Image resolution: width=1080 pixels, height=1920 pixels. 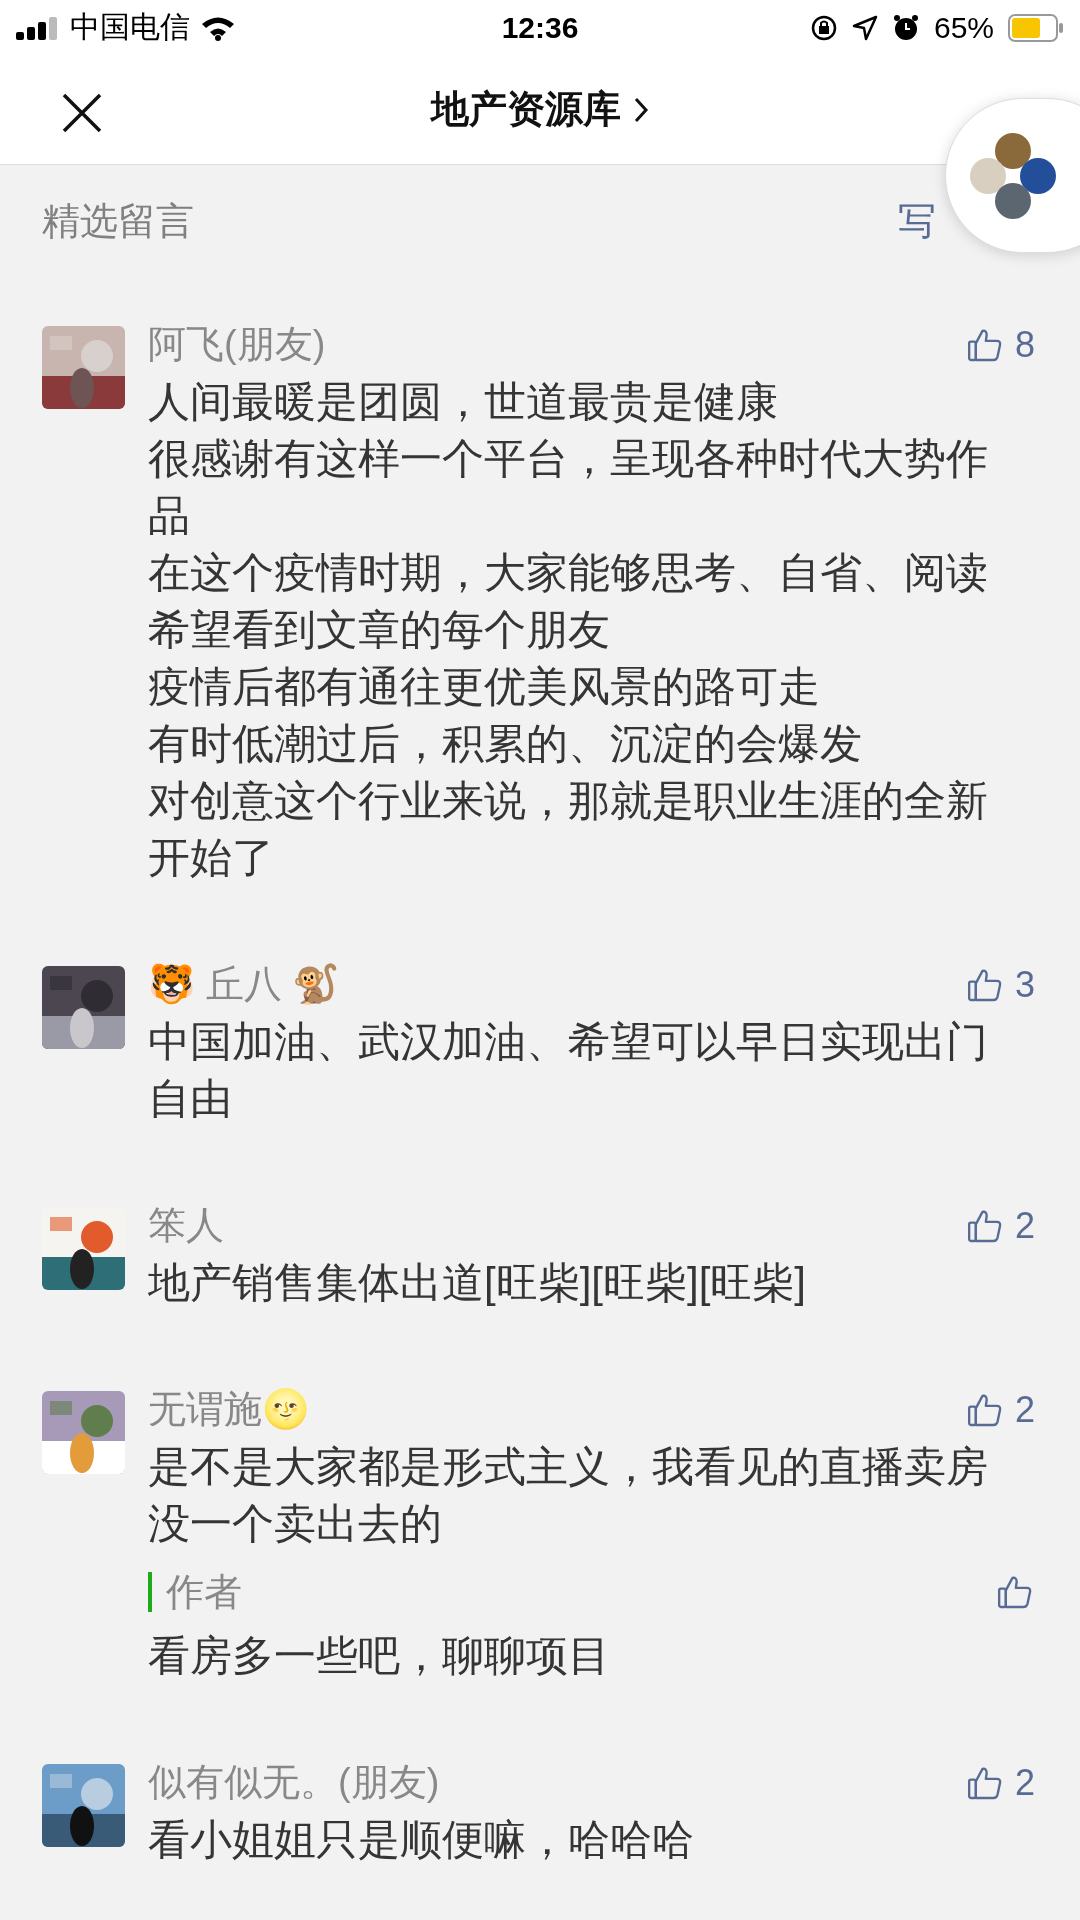 I want to click on comment-text: 有时低潮过后，积累的、沉淀的会爆发, so click(x=505, y=744).